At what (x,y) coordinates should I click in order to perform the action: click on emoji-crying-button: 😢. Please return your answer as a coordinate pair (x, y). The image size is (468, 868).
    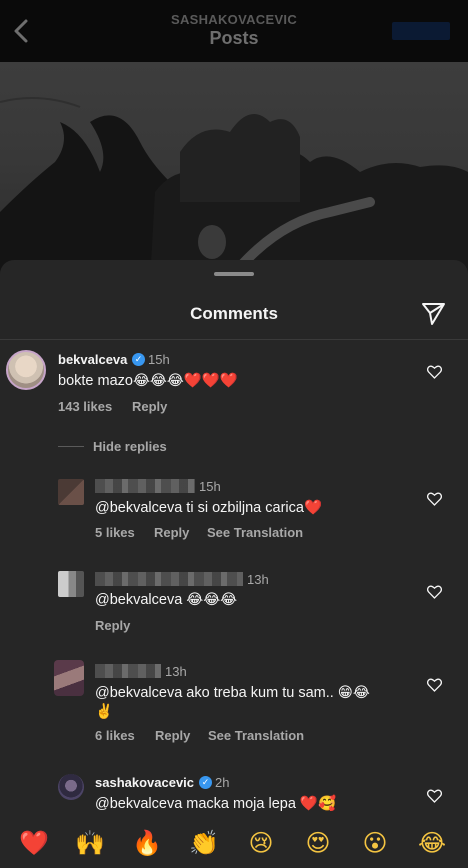
    Looking at the image, I should click on (261, 843).